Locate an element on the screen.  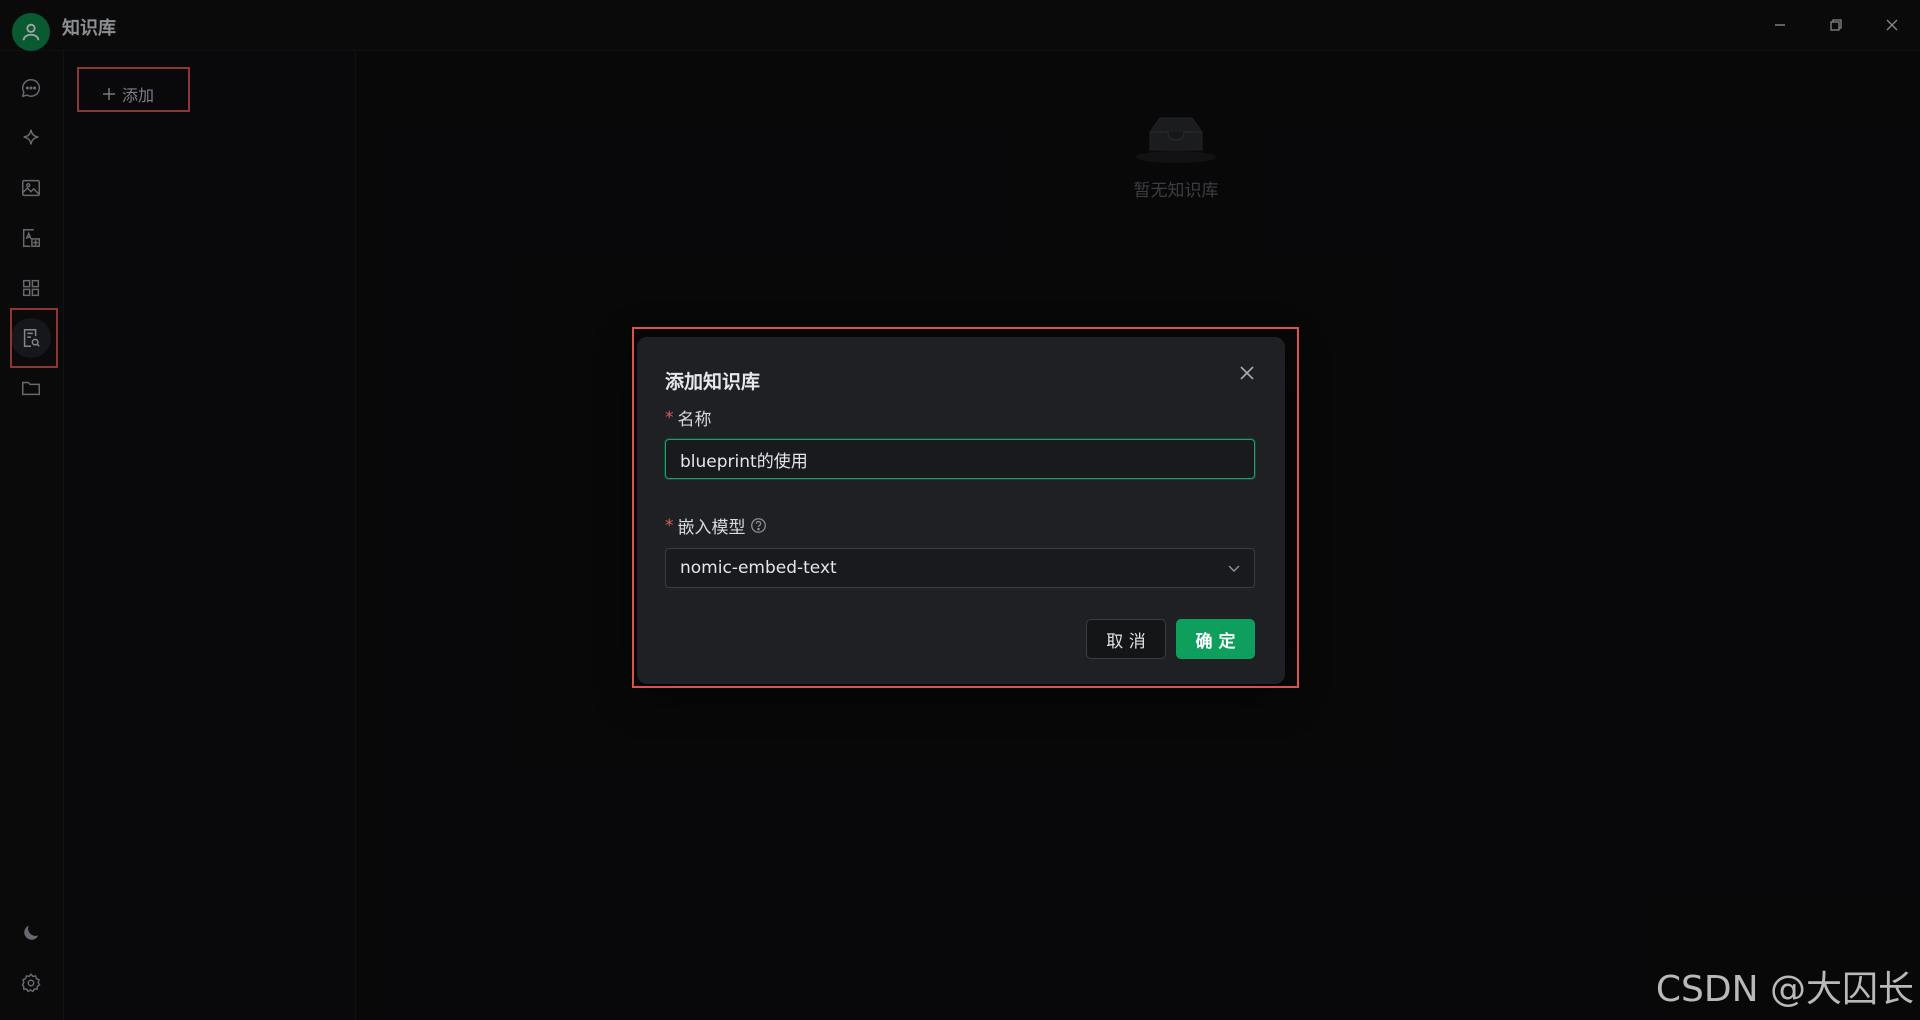
watermark: CSDN @大囚长 is located at coordinates (1784, 989).